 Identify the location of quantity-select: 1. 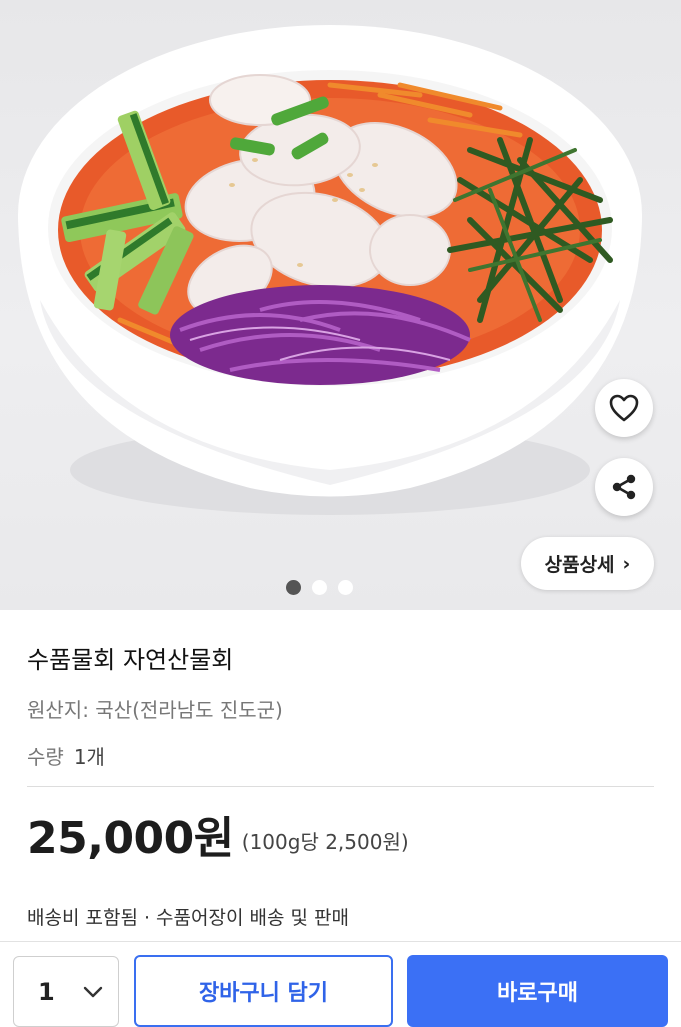
(66, 991).